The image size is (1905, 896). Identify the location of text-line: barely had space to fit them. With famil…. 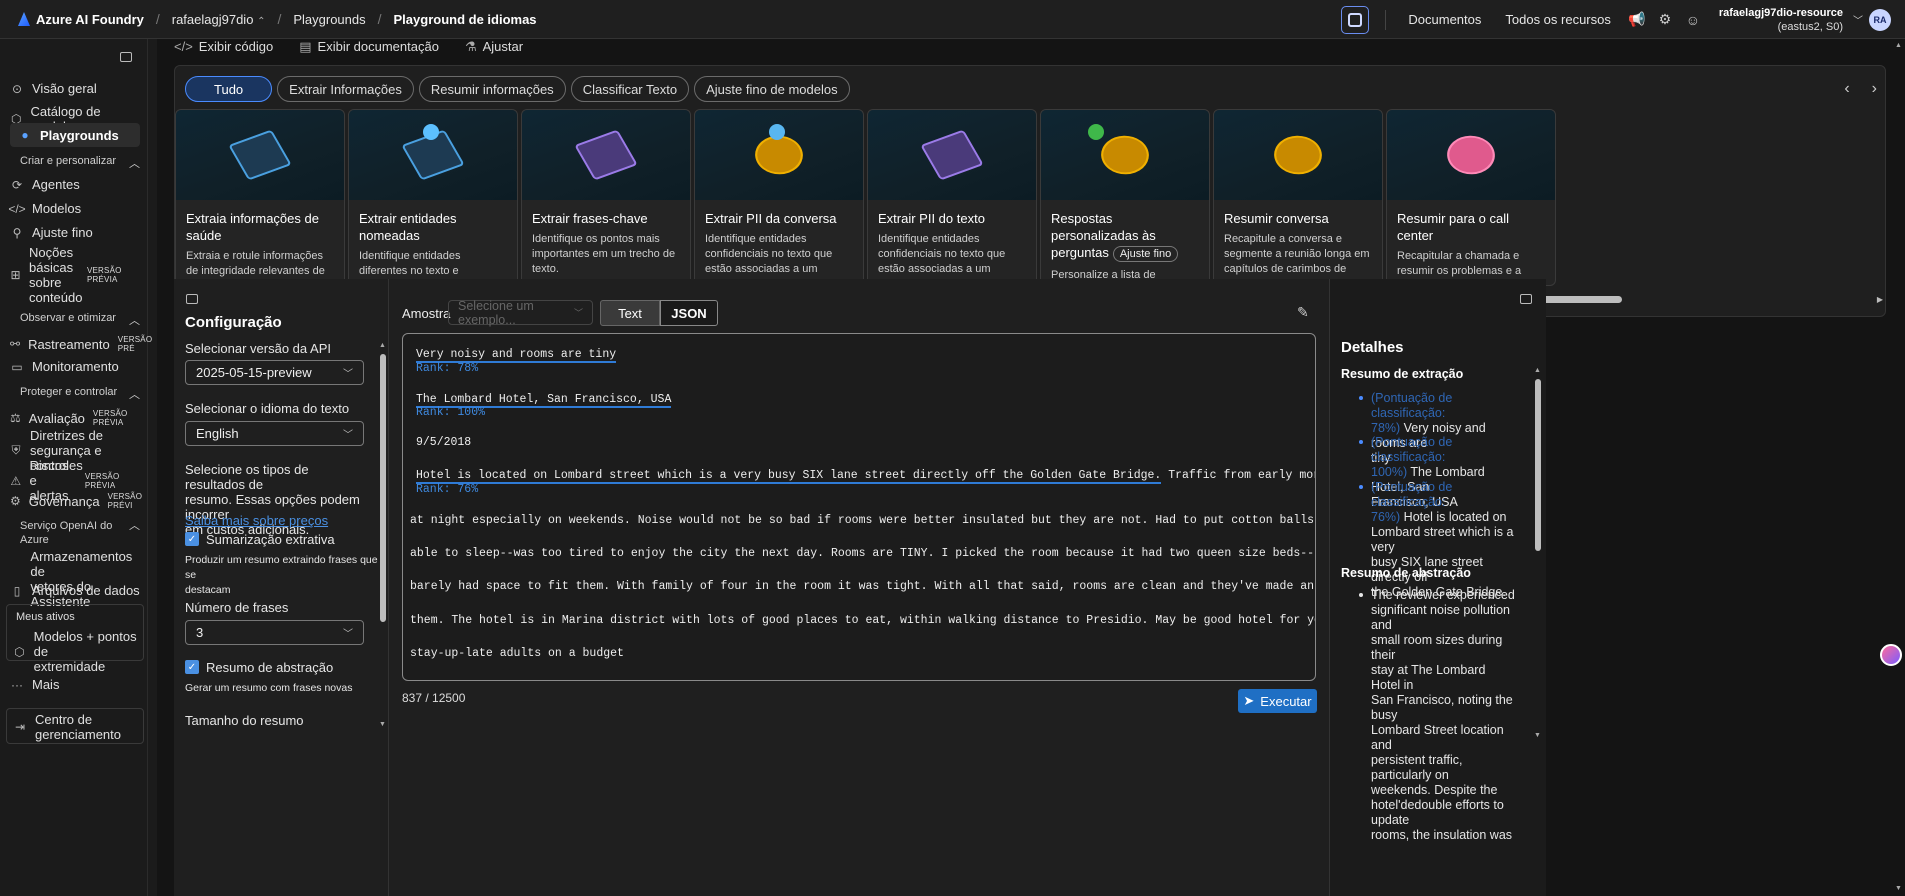
(862, 586).